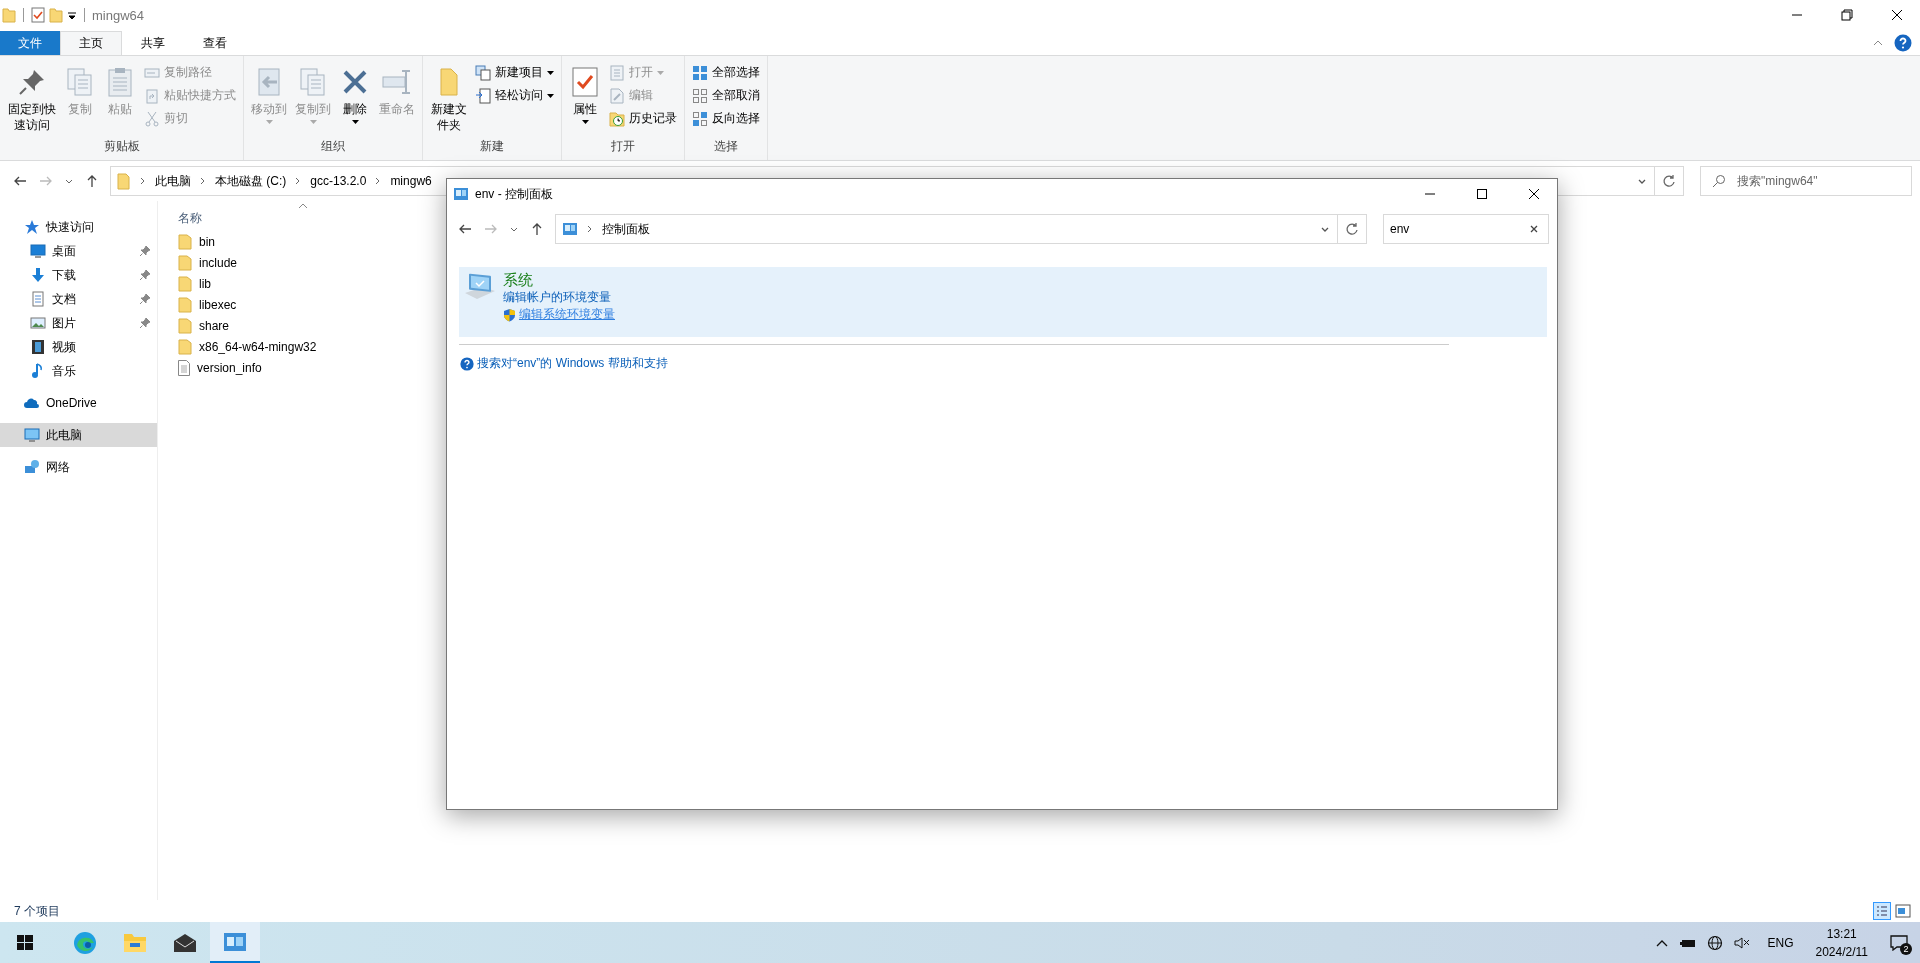 The width and height of the screenshot is (1920, 963). I want to click on group-label: 新建, so click(492, 146).